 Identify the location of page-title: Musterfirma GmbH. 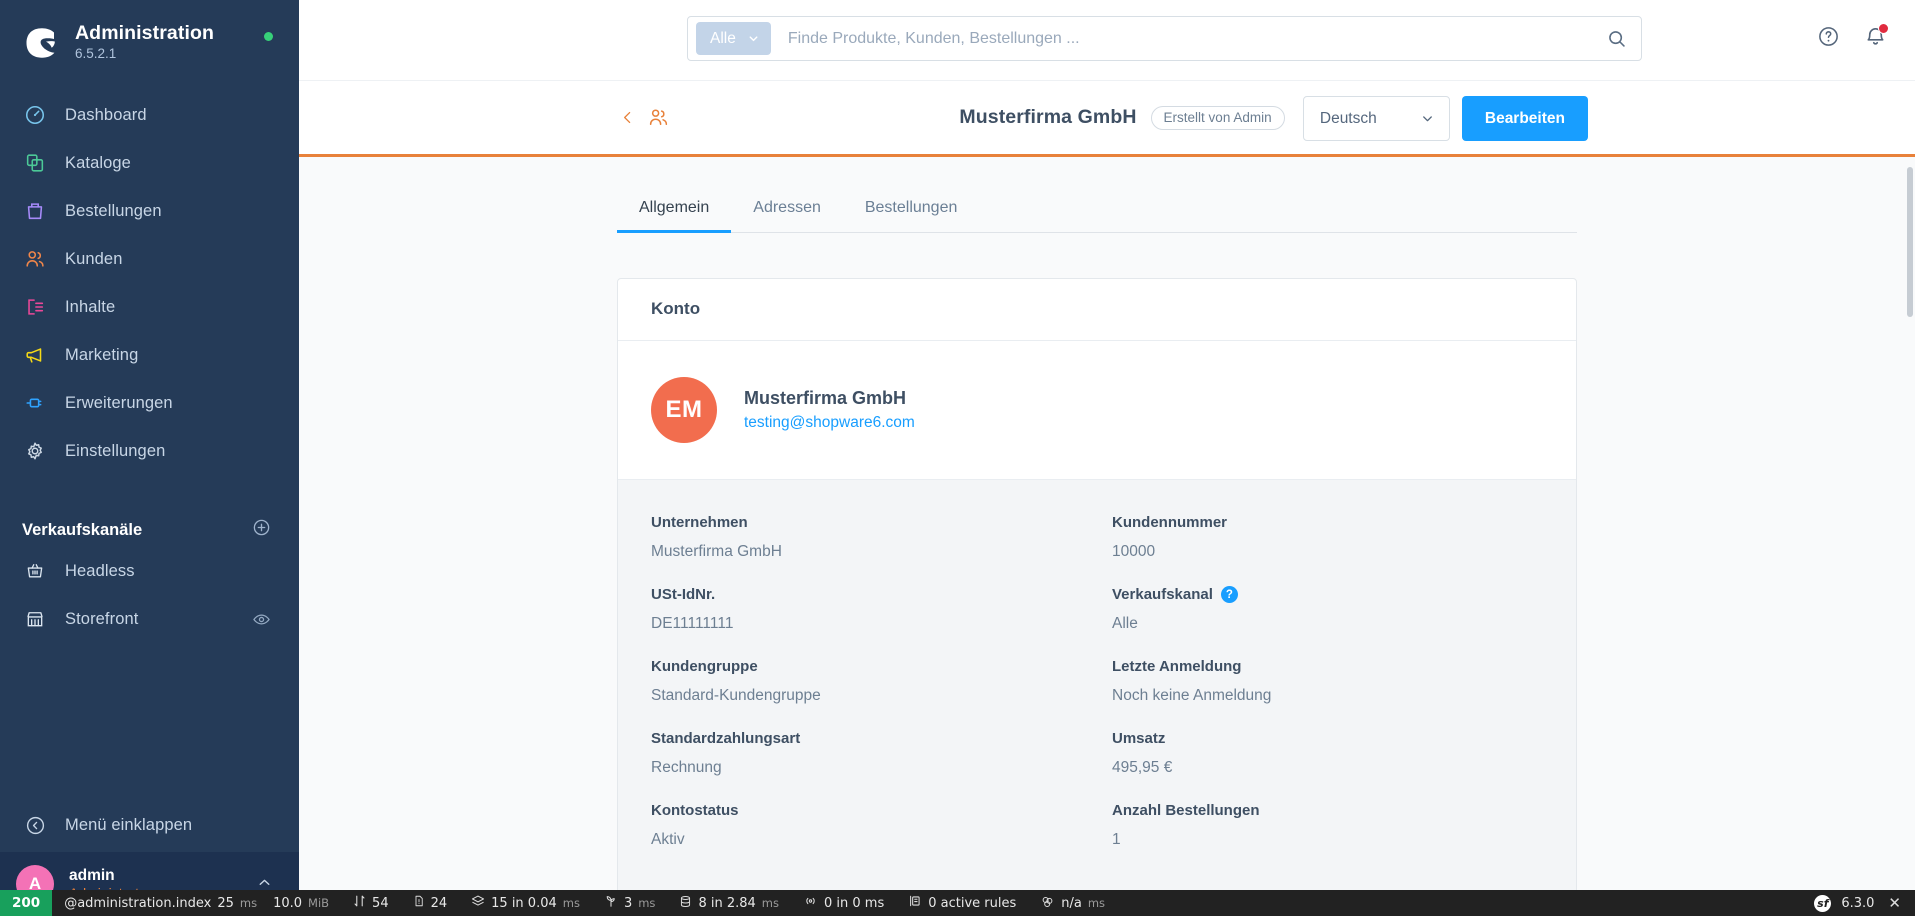
(1048, 117).